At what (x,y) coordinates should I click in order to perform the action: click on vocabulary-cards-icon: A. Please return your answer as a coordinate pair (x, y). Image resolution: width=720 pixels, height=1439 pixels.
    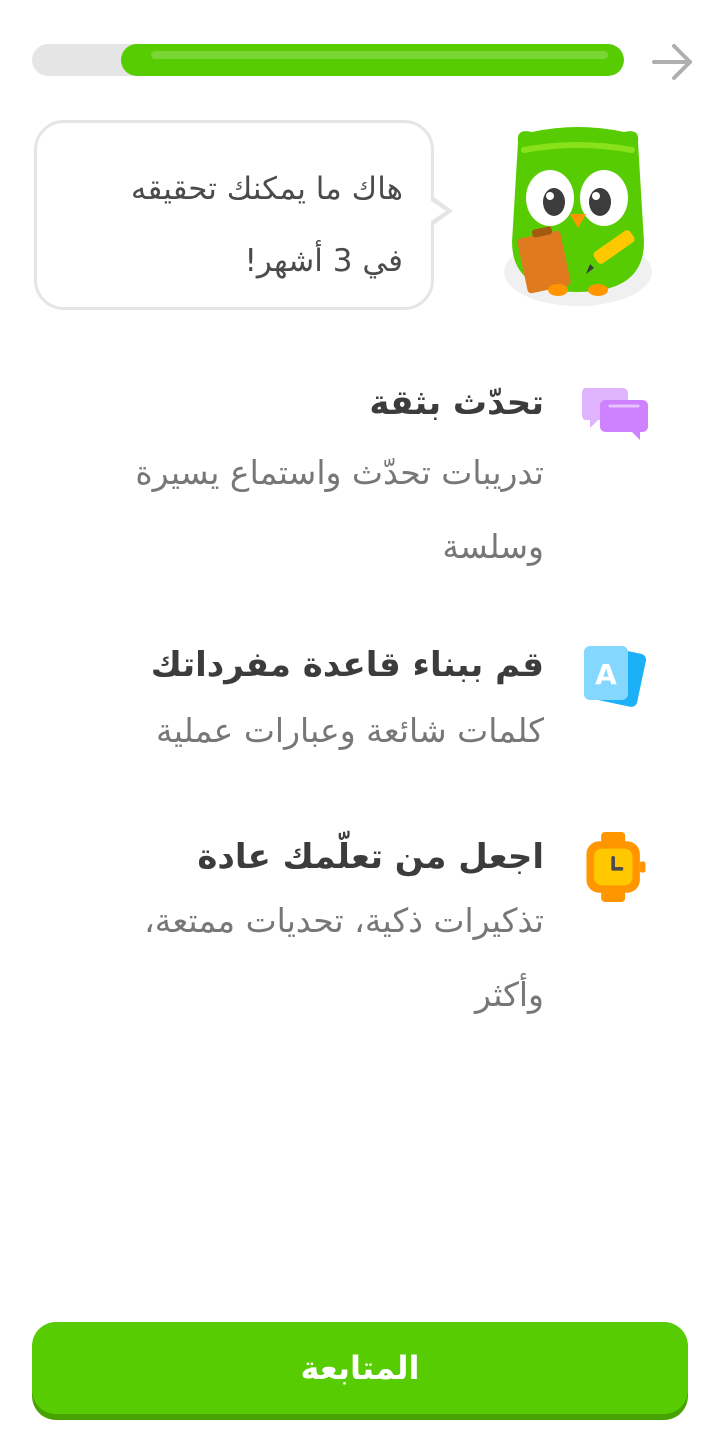
    Looking at the image, I should click on (615, 676).